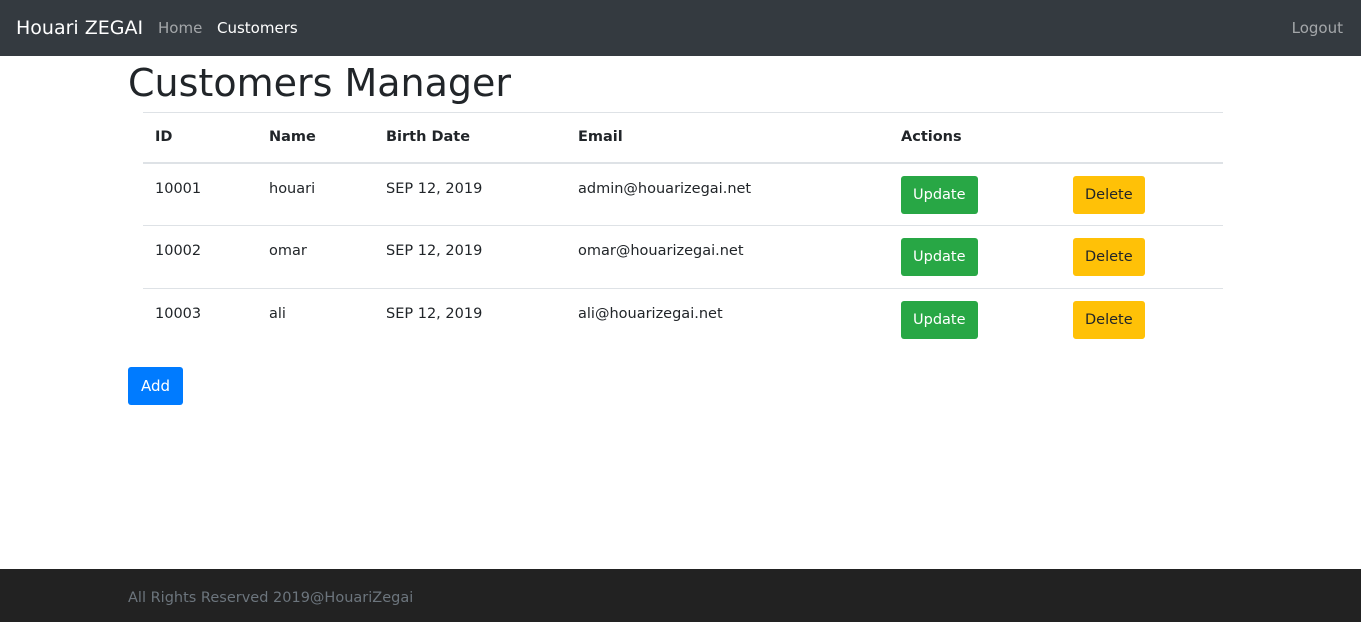 The image size is (1361, 622). I want to click on page-title: Customers Manager, so click(320, 83).